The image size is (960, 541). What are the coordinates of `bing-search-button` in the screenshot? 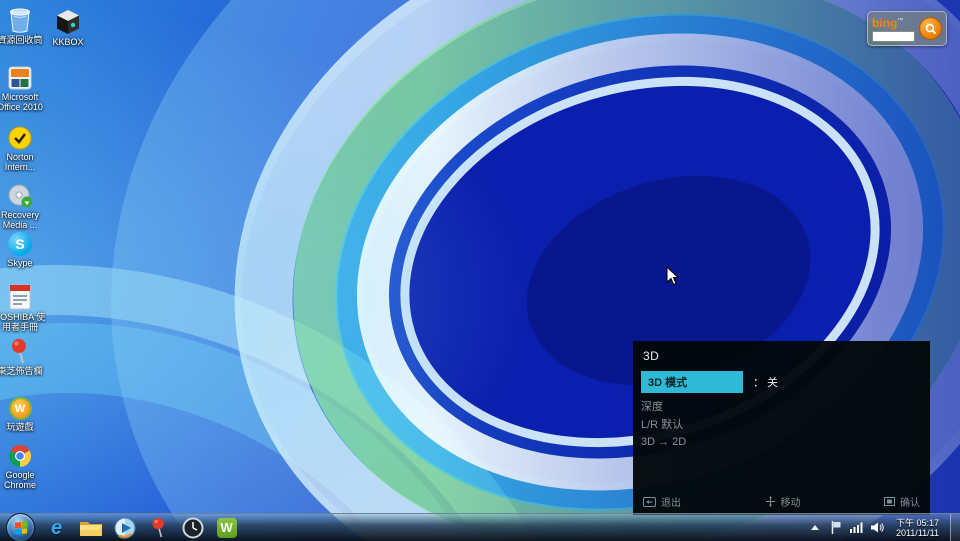 It's located at (930, 28).